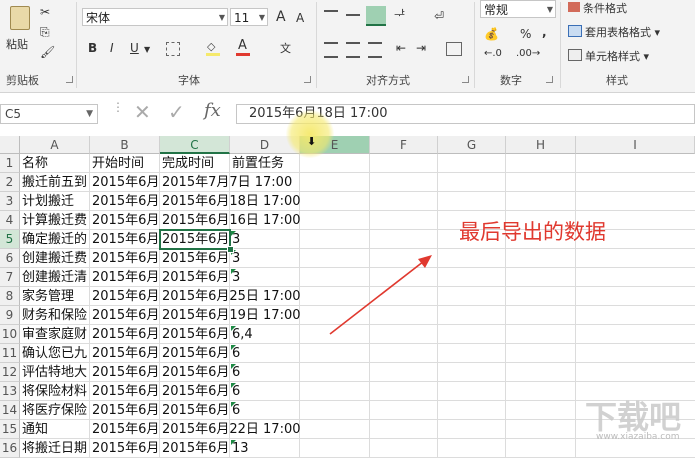  I want to click on comma-button: ,, so click(544, 32).